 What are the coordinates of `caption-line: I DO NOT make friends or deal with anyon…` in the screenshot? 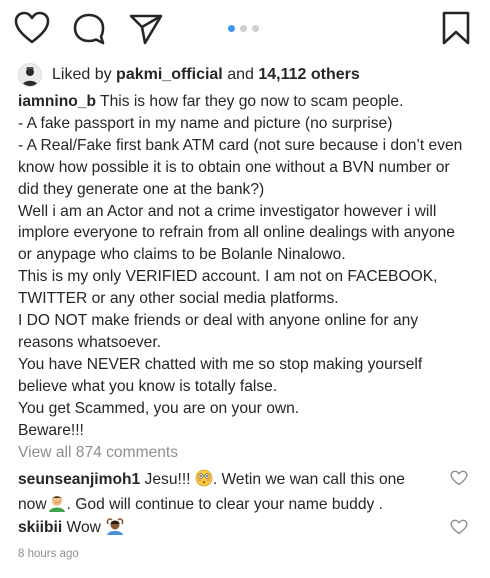 It's located at (218, 321).